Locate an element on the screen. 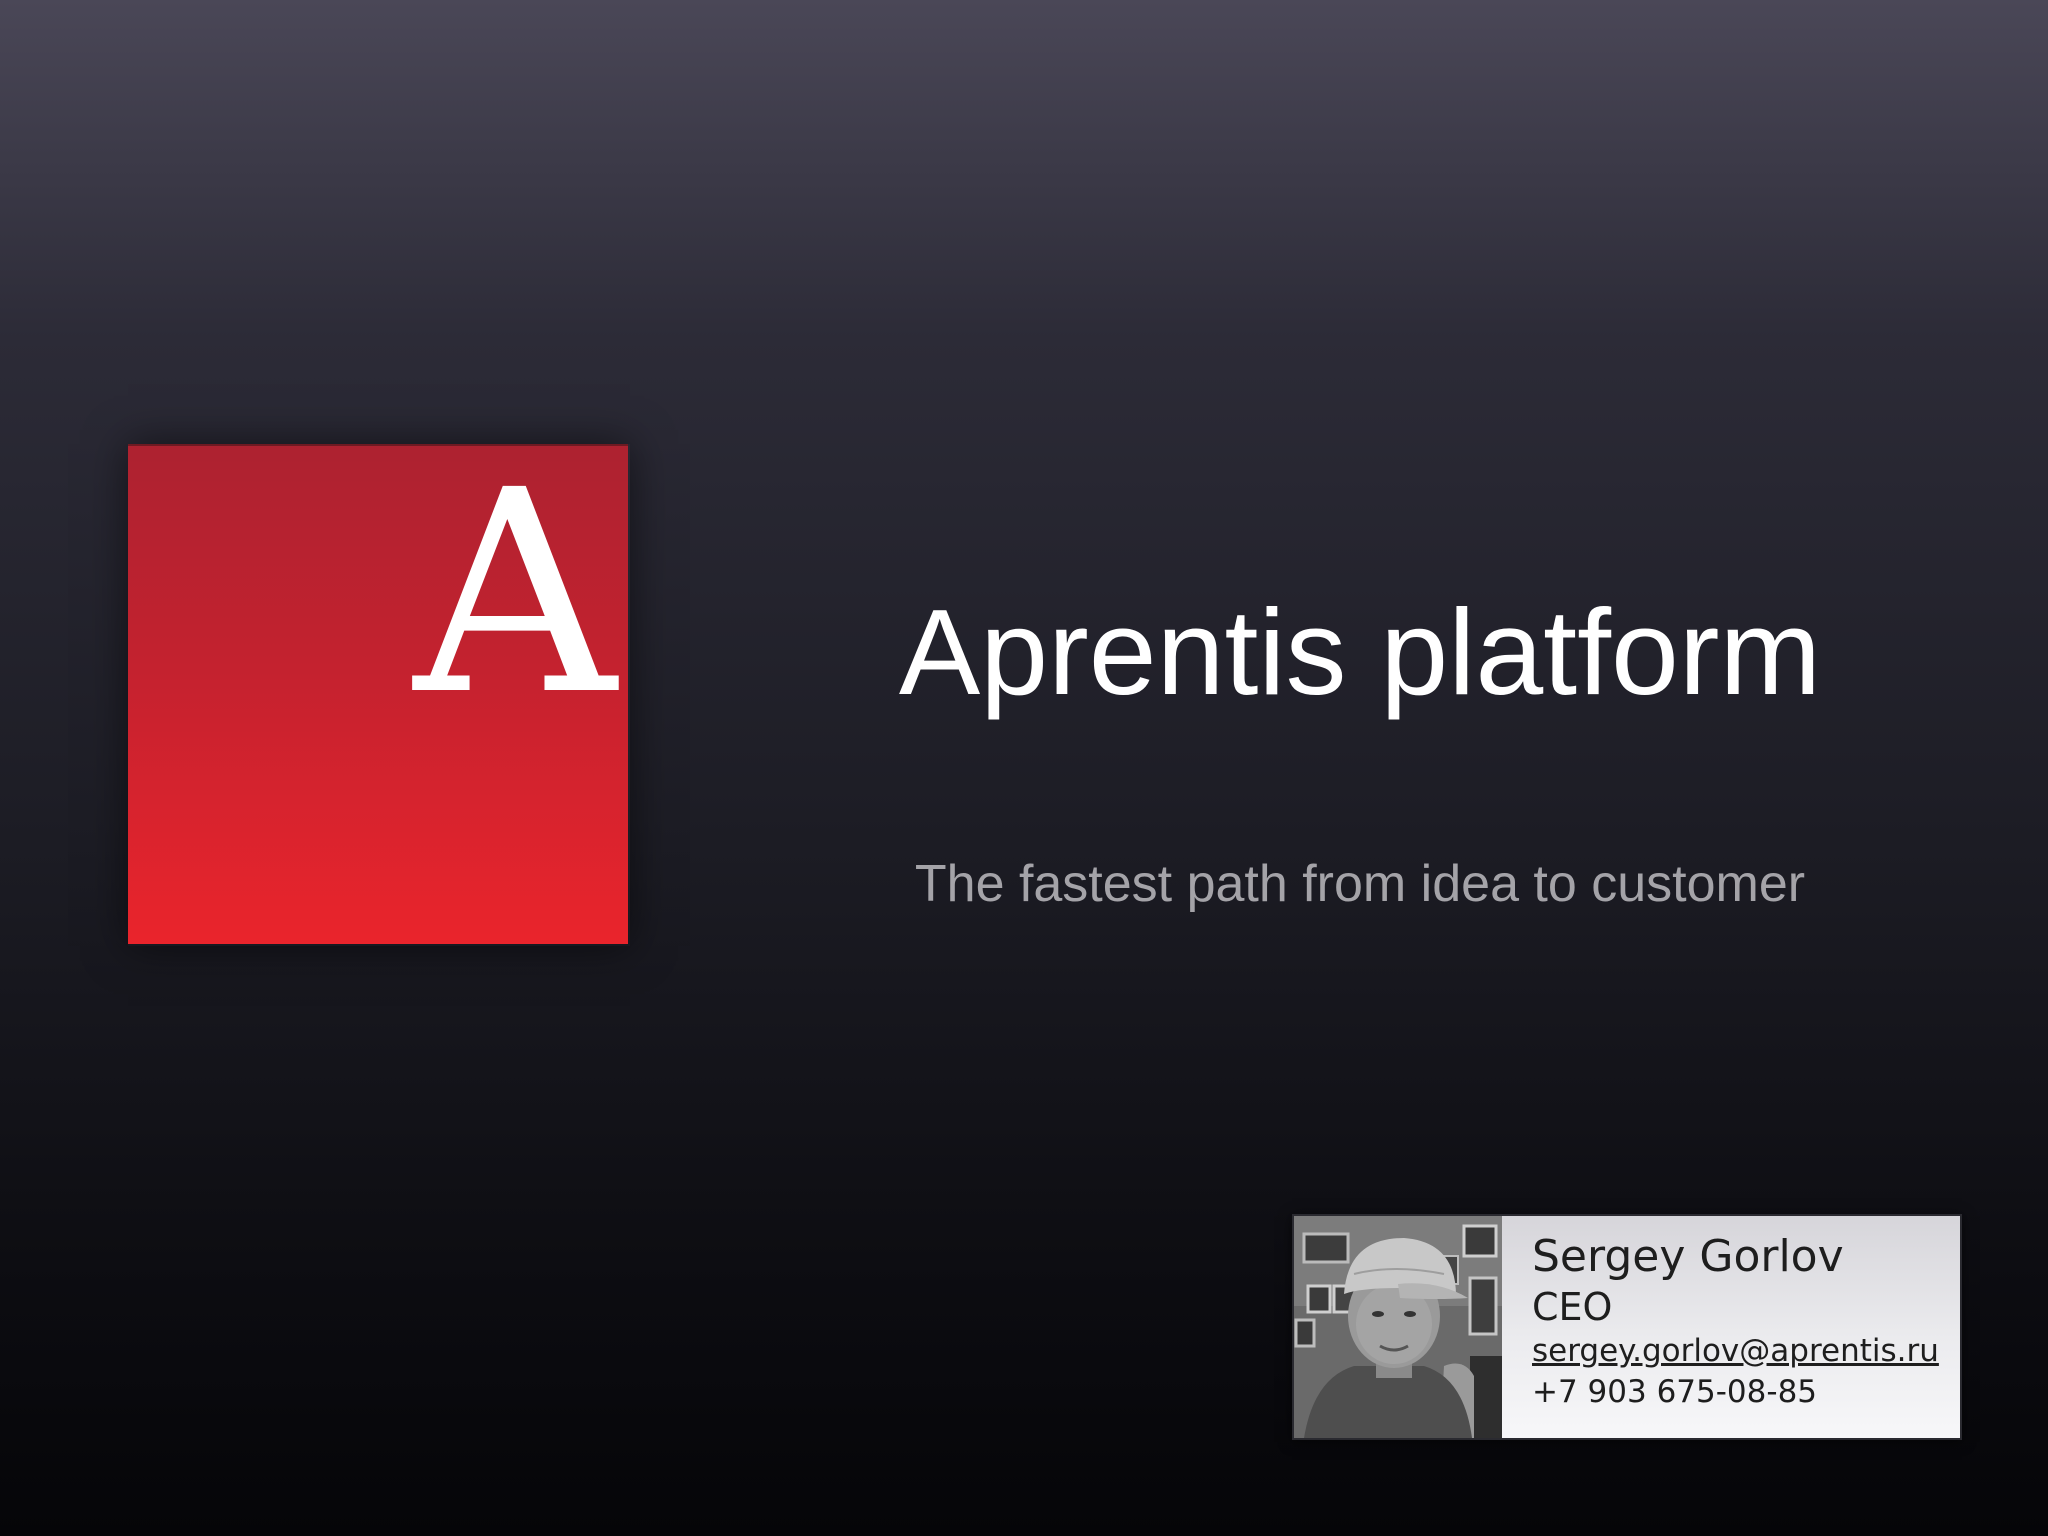 Image resolution: width=2048 pixels, height=1536 pixels. contact-phone: +7 903 675-08-85 is located at coordinates (1675, 1392).